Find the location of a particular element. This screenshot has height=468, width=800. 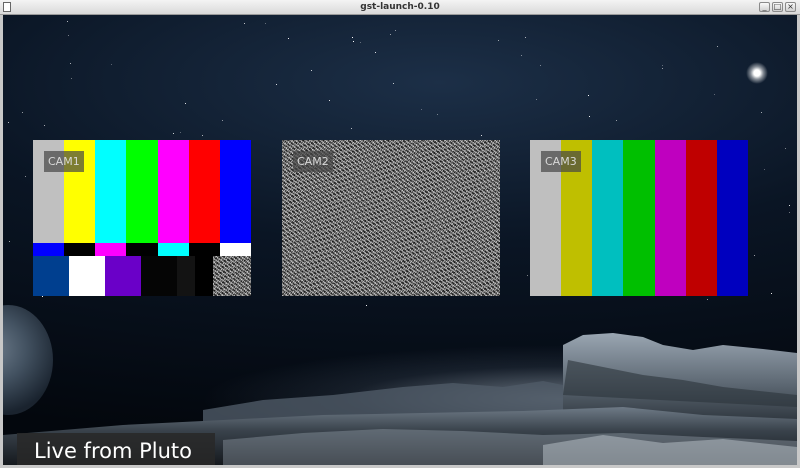

close-button: × is located at coordinates (790, 7).